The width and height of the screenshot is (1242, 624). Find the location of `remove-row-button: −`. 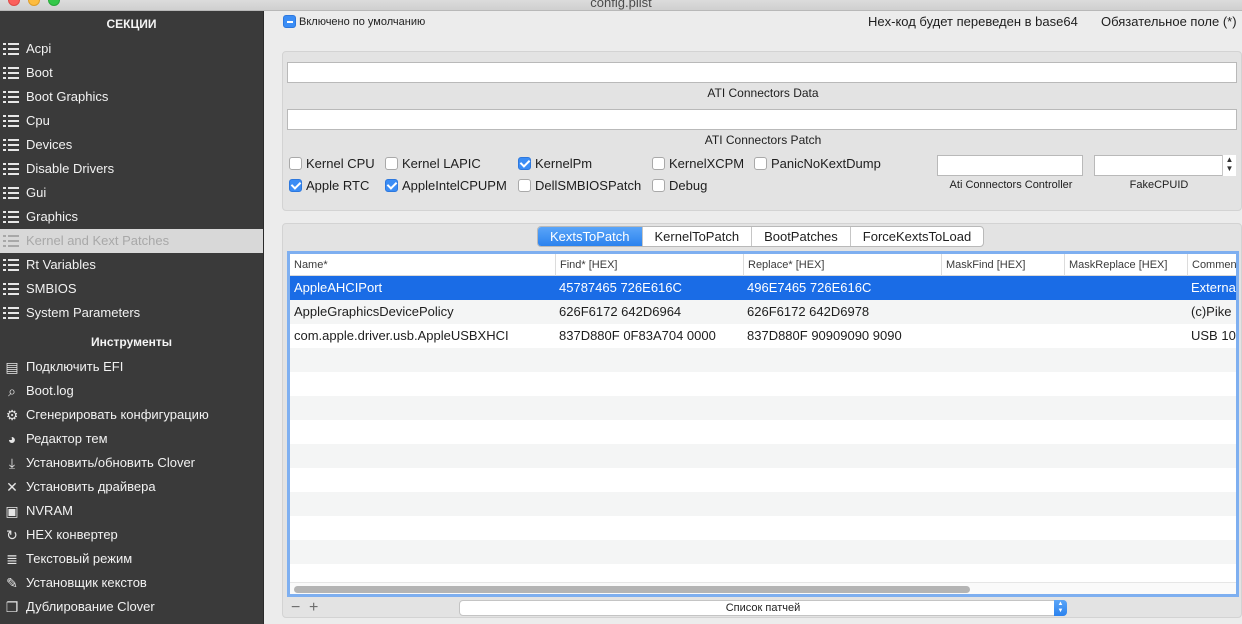

remove-row-button: − is located at coordinates (295, 608).